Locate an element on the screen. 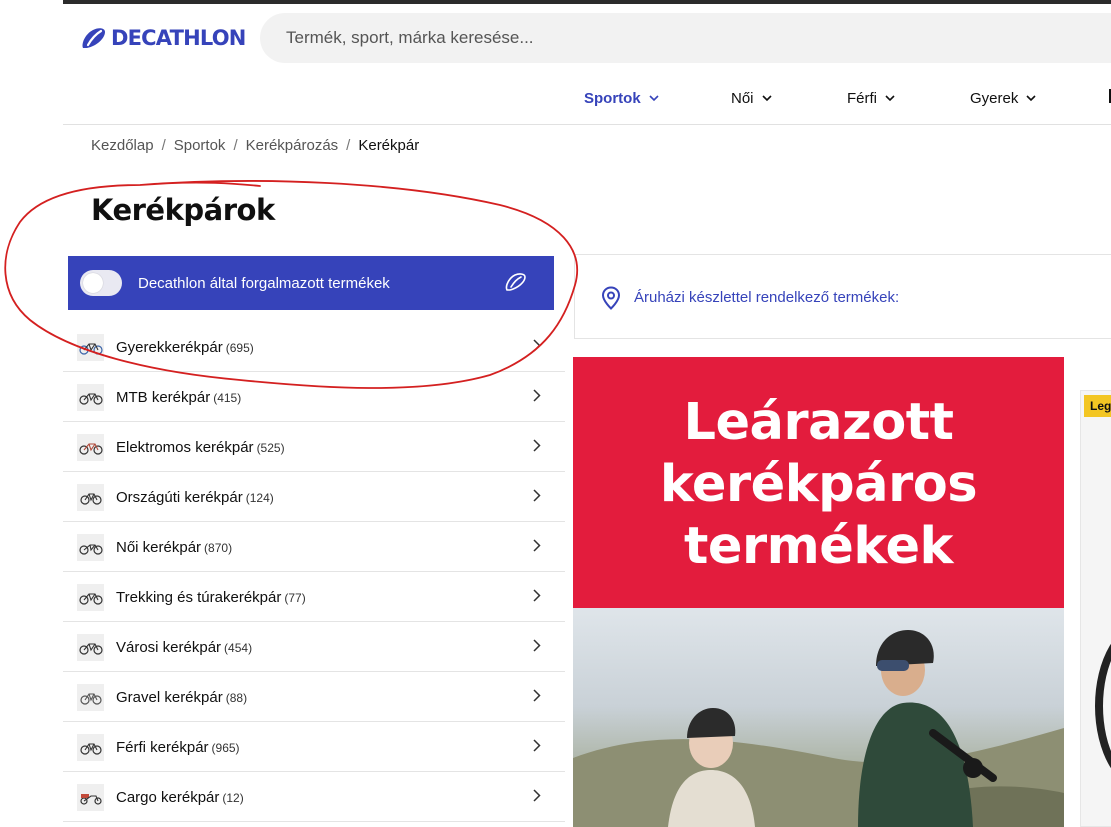  toggle-knob is located at coordinates (93, 283).